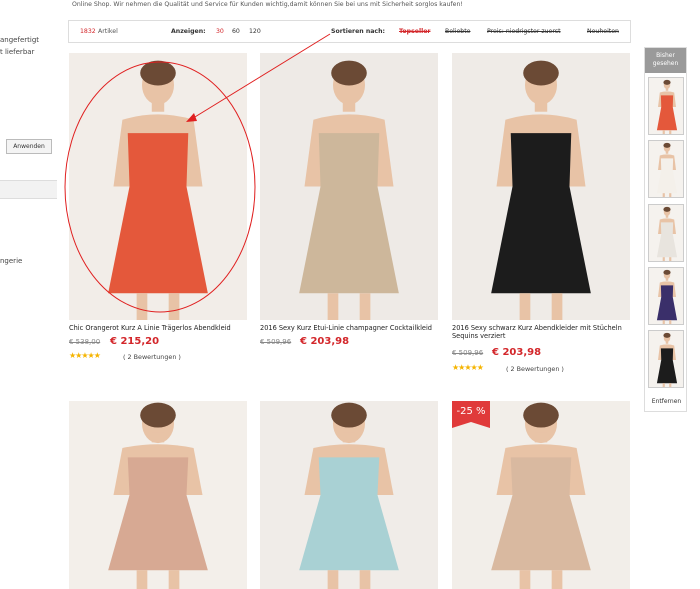 This screenshot has height=589, width=700. I want to click on sort-beliebte: Beliebte, so click(457, 31).